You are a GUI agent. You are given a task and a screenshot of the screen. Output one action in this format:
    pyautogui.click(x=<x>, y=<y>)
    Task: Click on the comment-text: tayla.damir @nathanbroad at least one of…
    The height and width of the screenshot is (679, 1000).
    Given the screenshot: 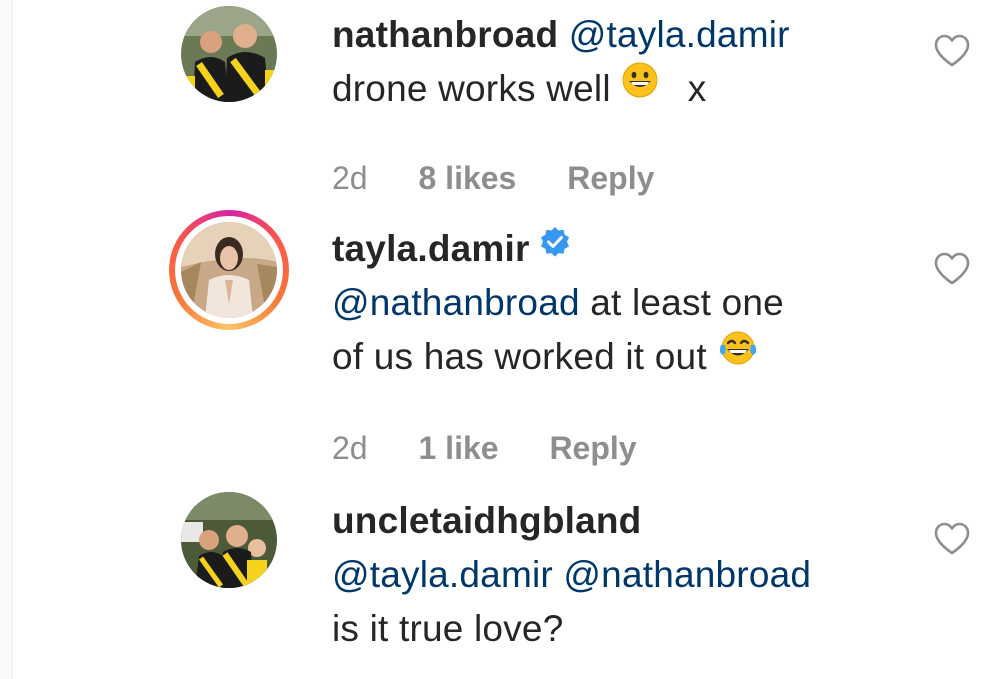 What is the action you would take?
    pyautogui.click(x=612, y=303)
    